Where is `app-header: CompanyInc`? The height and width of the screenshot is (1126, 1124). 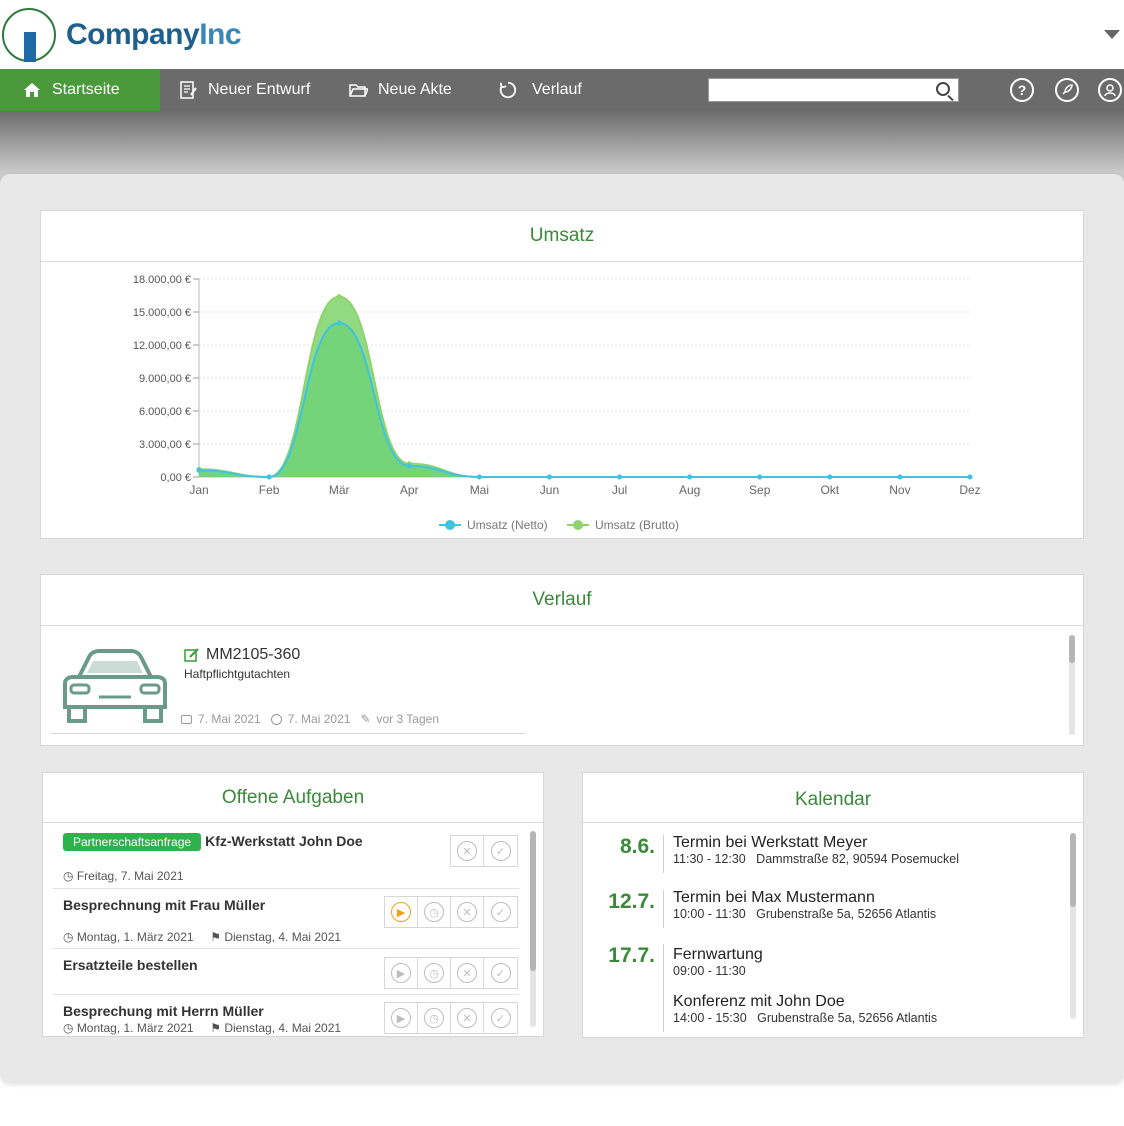
app-header: CompanyInc is located at coordinates (562, 34).